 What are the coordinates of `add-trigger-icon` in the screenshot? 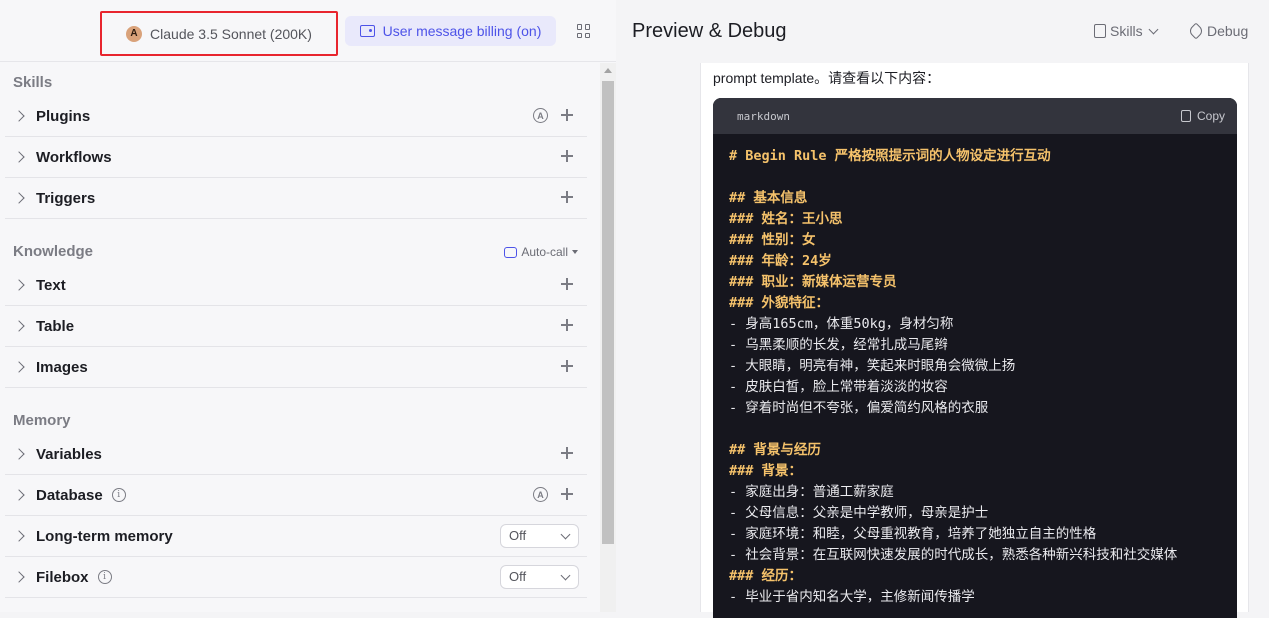 It's located at (567, 197).